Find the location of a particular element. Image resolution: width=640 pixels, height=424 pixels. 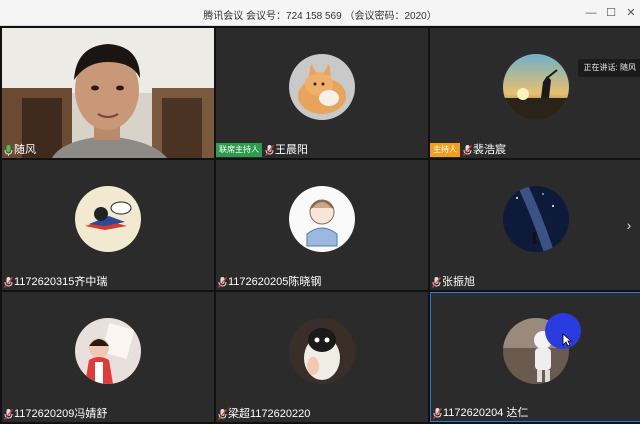

participant-namebar: 联席主持人 王晨阳 is located at coordinates (264, 150).